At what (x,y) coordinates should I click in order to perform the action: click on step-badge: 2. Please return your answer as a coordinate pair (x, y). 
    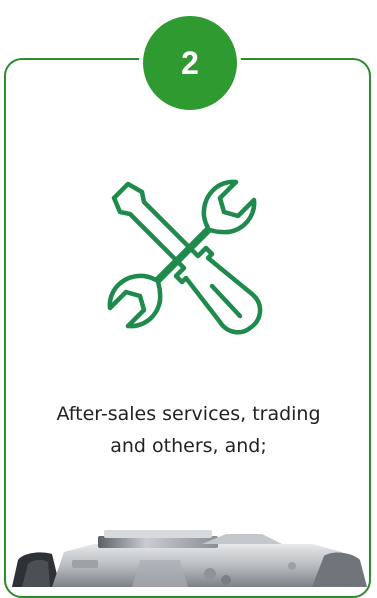
    Looking at the image, I should click on (190, 63).